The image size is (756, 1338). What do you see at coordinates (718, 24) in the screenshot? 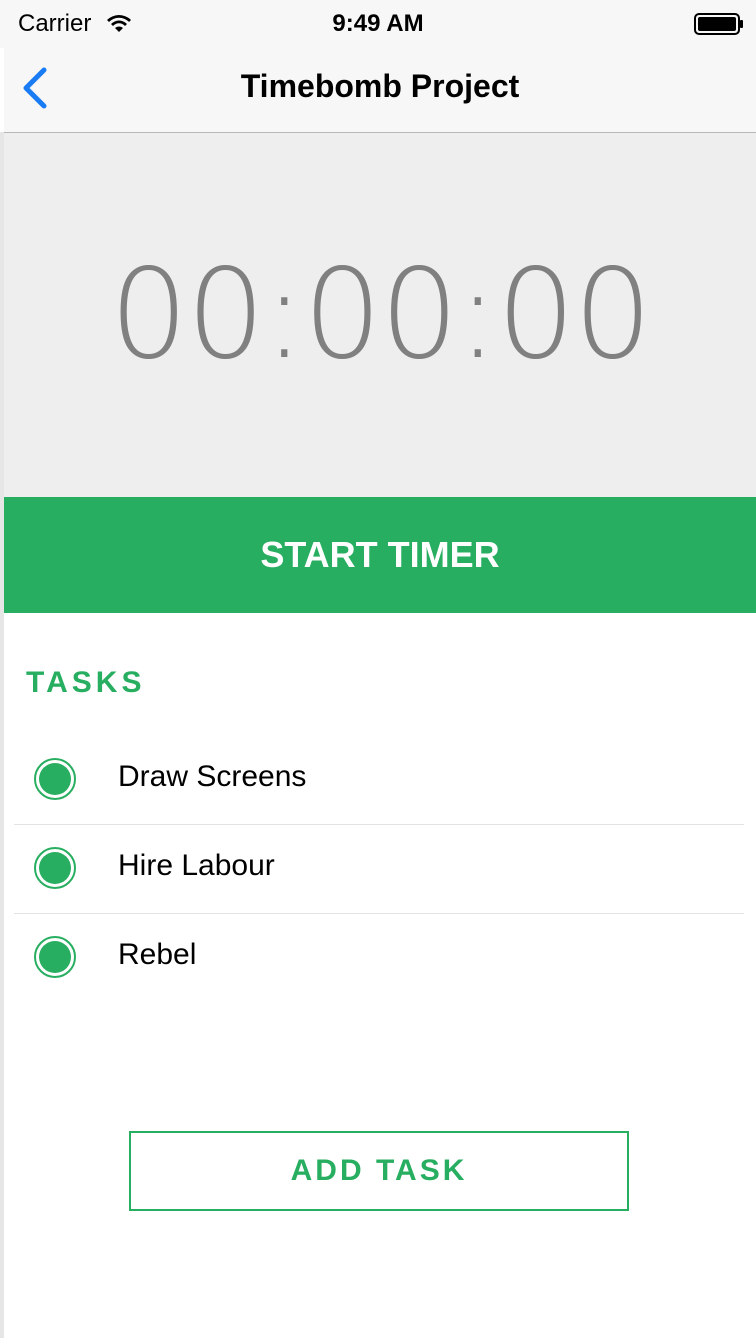
I see `battery-full-icon` at bounding box center [718, 24].